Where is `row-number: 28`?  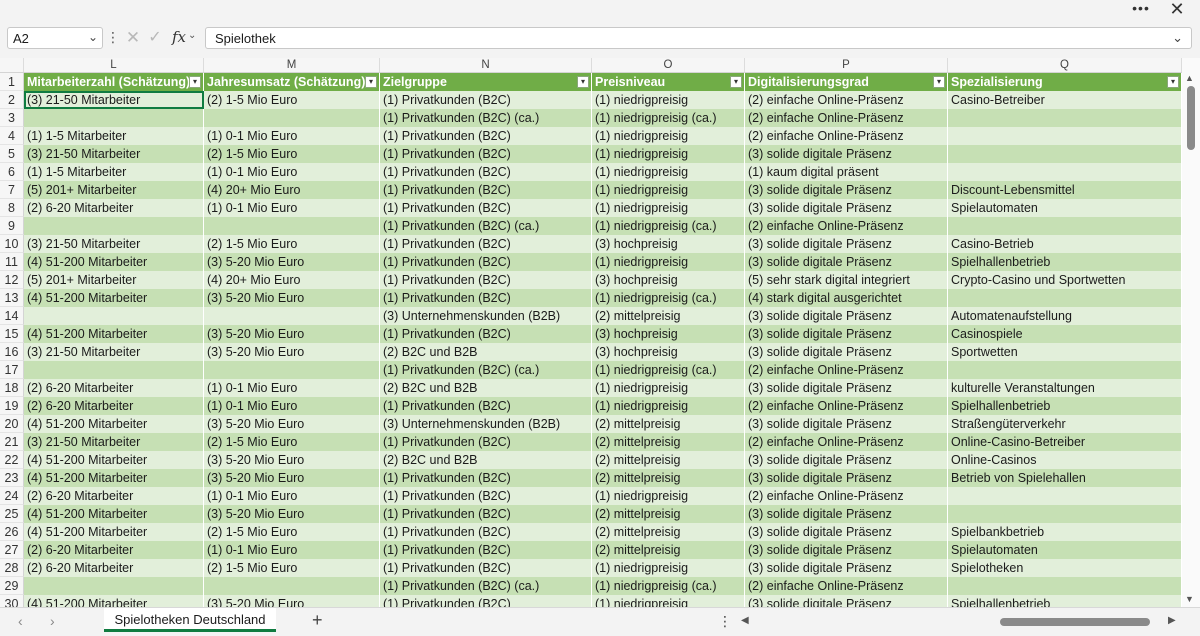 row-number: 28 is located at coordinates (12, 568).